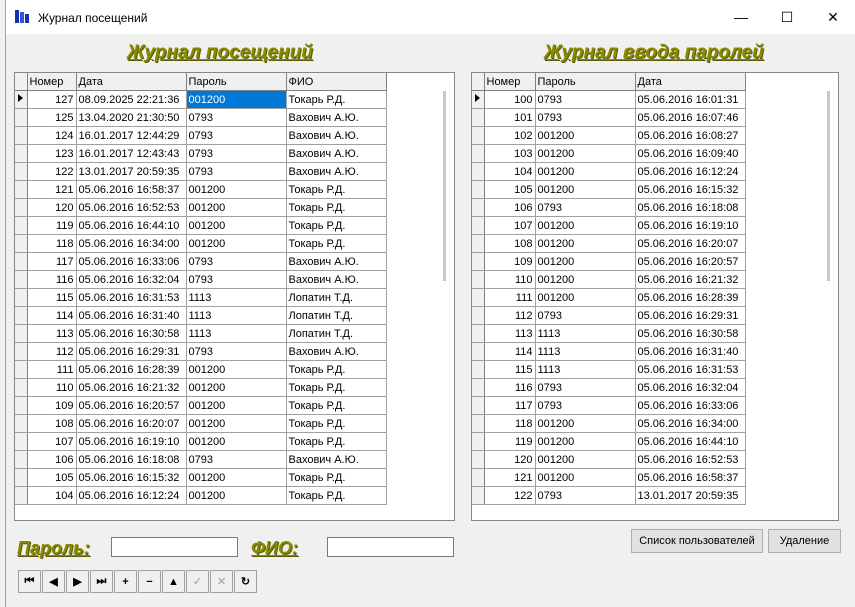 The height and width of the screenshot is (607, 855). What do you see at coordinates (690, 279) in the screenshot?
I see `table-cell: 05.06.2016 16:21:32` at bounding box center [690, 279].